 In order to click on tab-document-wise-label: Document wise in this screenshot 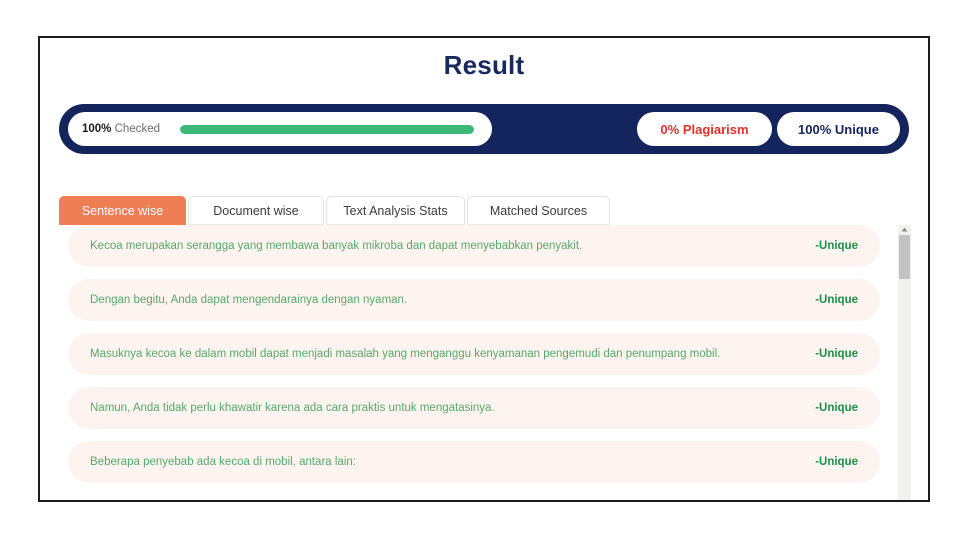, I will do `click(256, 210)`.